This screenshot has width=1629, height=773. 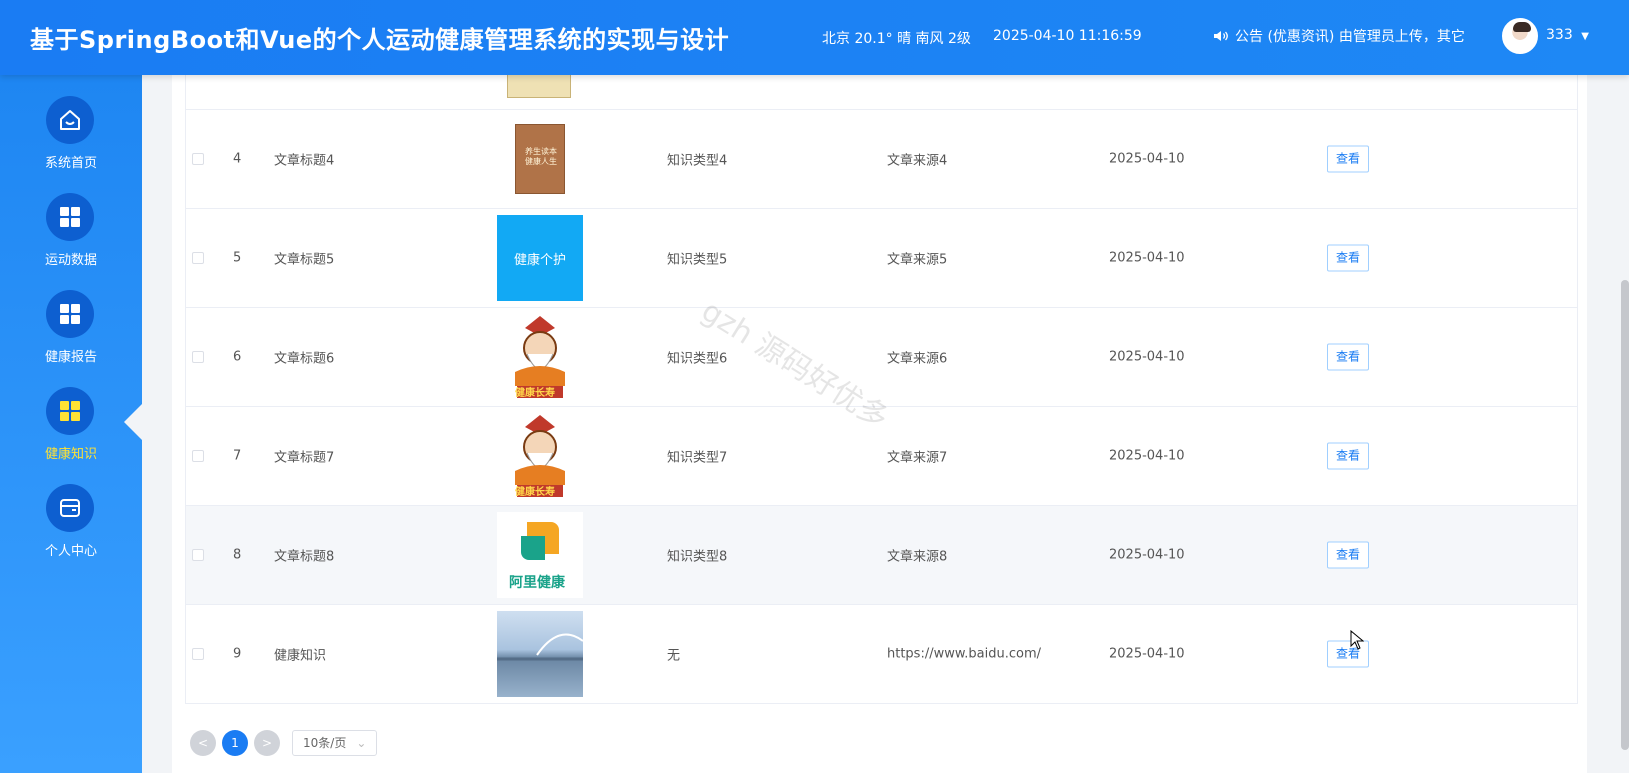 What do you see at coordinates (537, 583) in the screenshot?
I see `thumbnail-text: 阿里健康` at bounding box center [537, 583].